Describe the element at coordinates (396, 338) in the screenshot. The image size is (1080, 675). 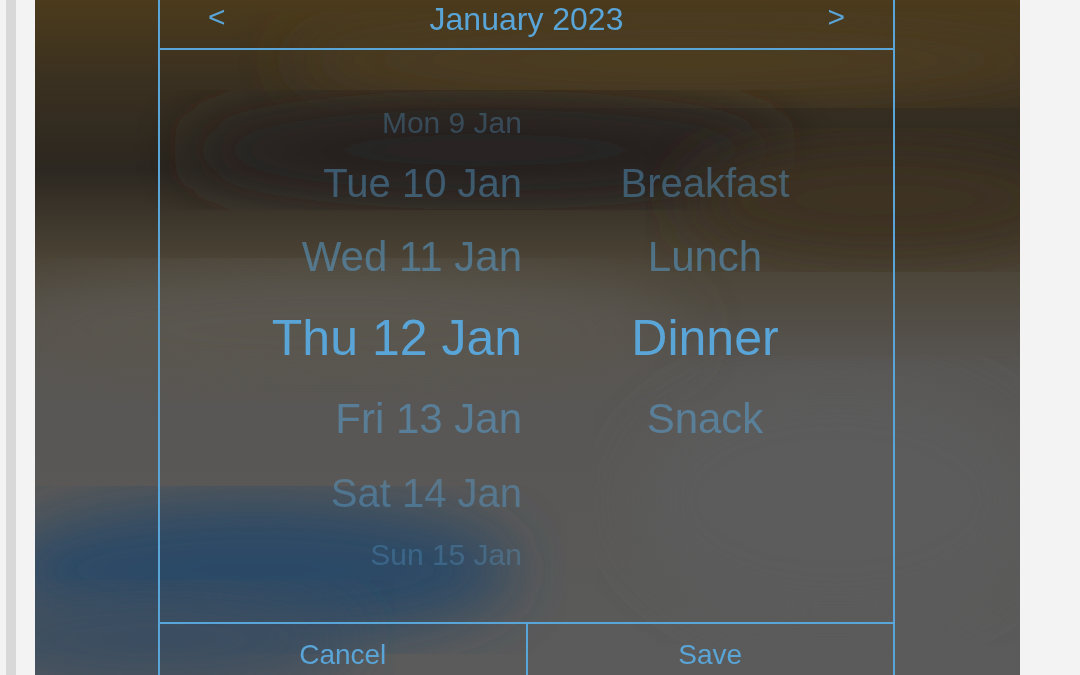
I see `picker-option: Thu 12 Jan` at that location.